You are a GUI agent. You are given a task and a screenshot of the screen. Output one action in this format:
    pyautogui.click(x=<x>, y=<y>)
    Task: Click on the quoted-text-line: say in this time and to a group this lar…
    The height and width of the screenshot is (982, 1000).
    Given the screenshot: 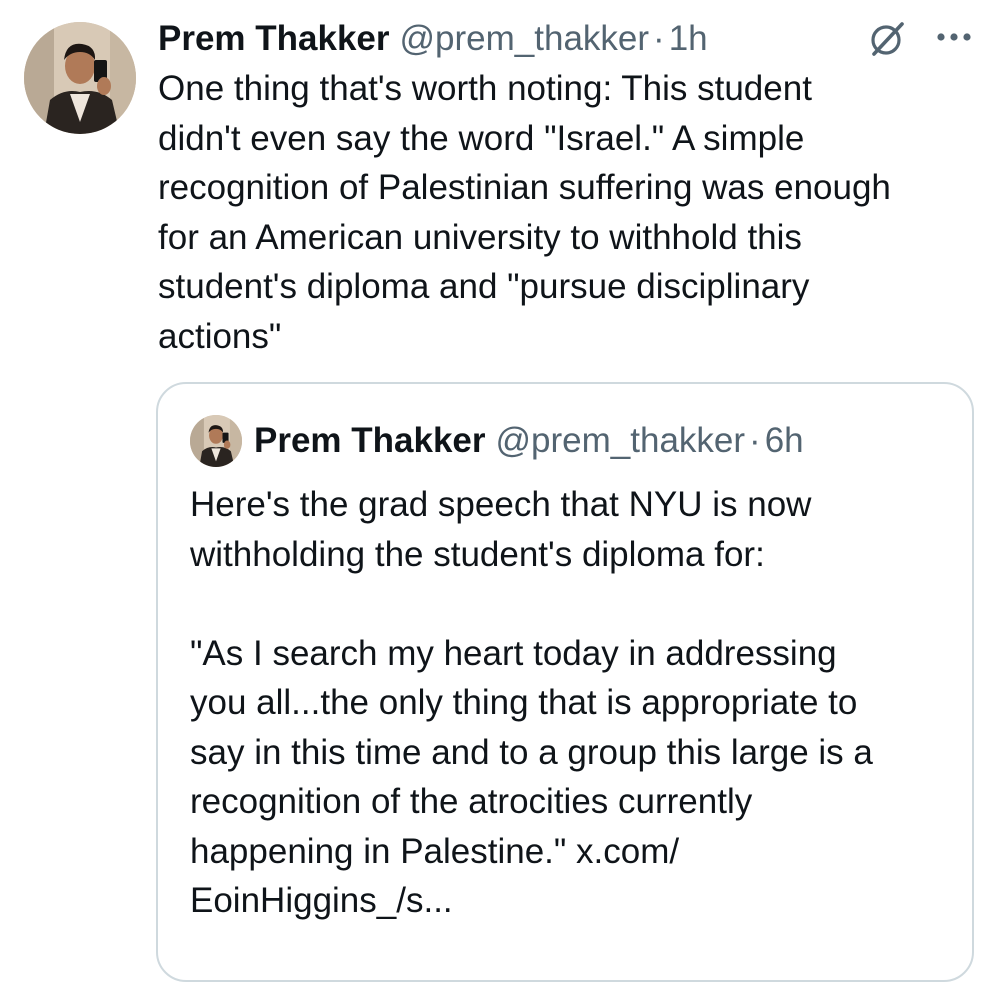 What is the action you would take?
    pyautogui.click(x=531, y=752)
    